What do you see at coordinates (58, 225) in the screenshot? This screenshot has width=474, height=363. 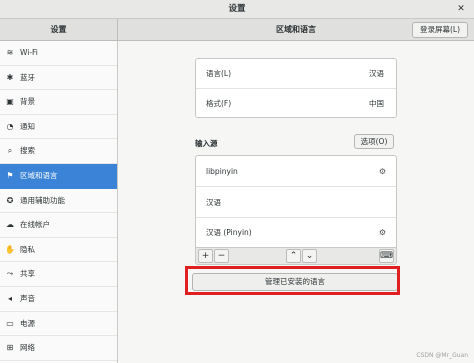 I see `sidebar-item-online-accounts: ☁ 在线帐户` at bounding box center [58, 225].